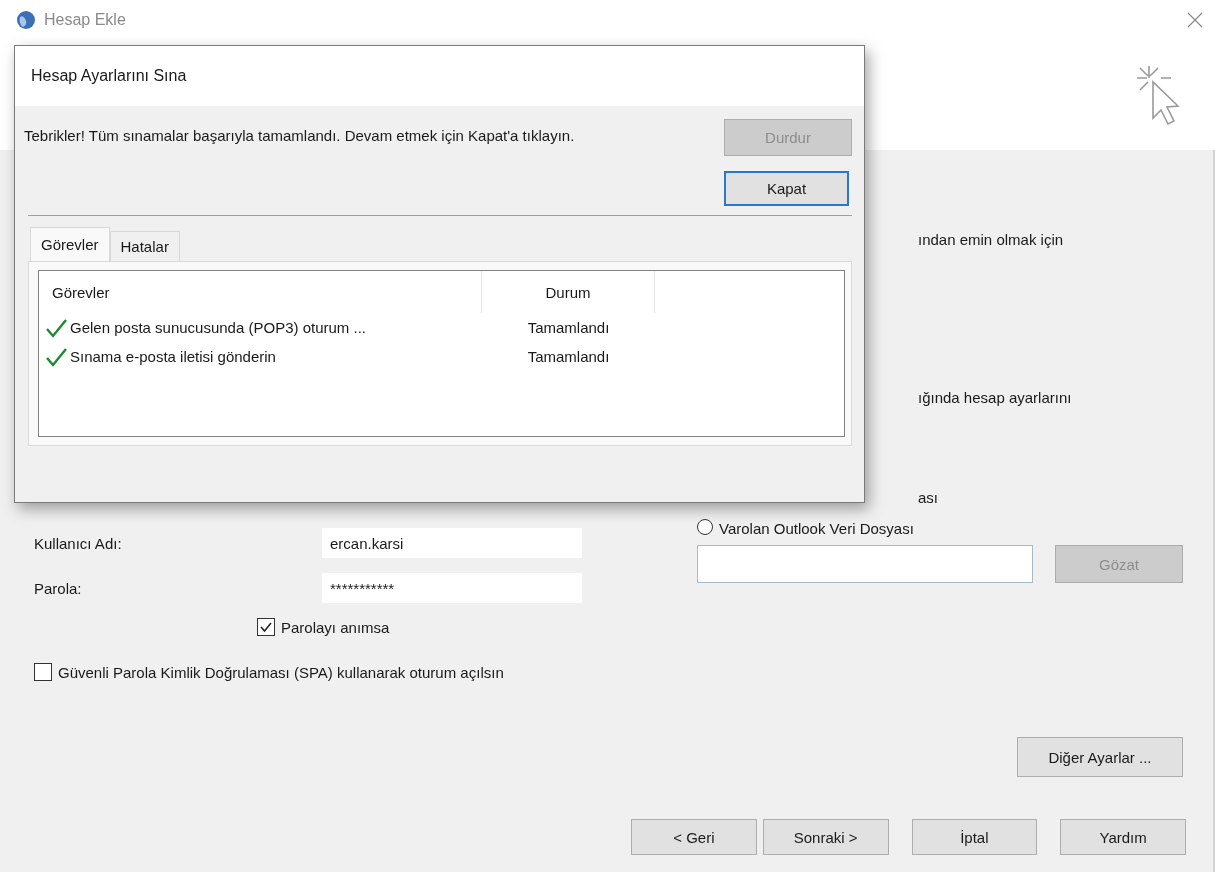  What do you see at coordinates (300, 136) in the screenshot?
I see `message-text: Tebrikler! Tüm sınamalar başarıyla tamamlandı. Devam etmek için Kapat'a tıklayın.` at bounding box center [300, 136].